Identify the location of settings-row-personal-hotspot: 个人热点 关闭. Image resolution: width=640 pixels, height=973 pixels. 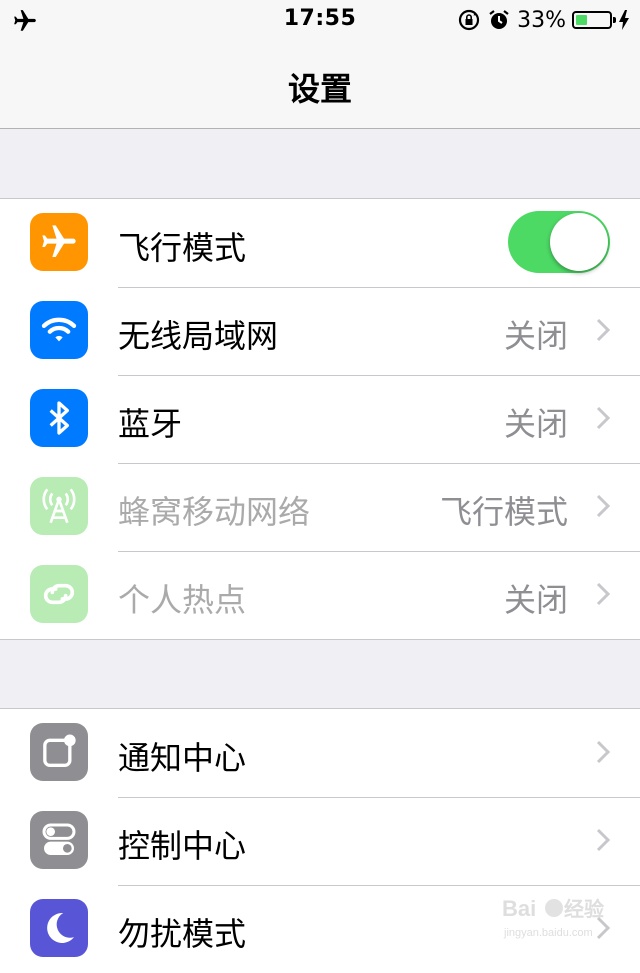
(320, 595).